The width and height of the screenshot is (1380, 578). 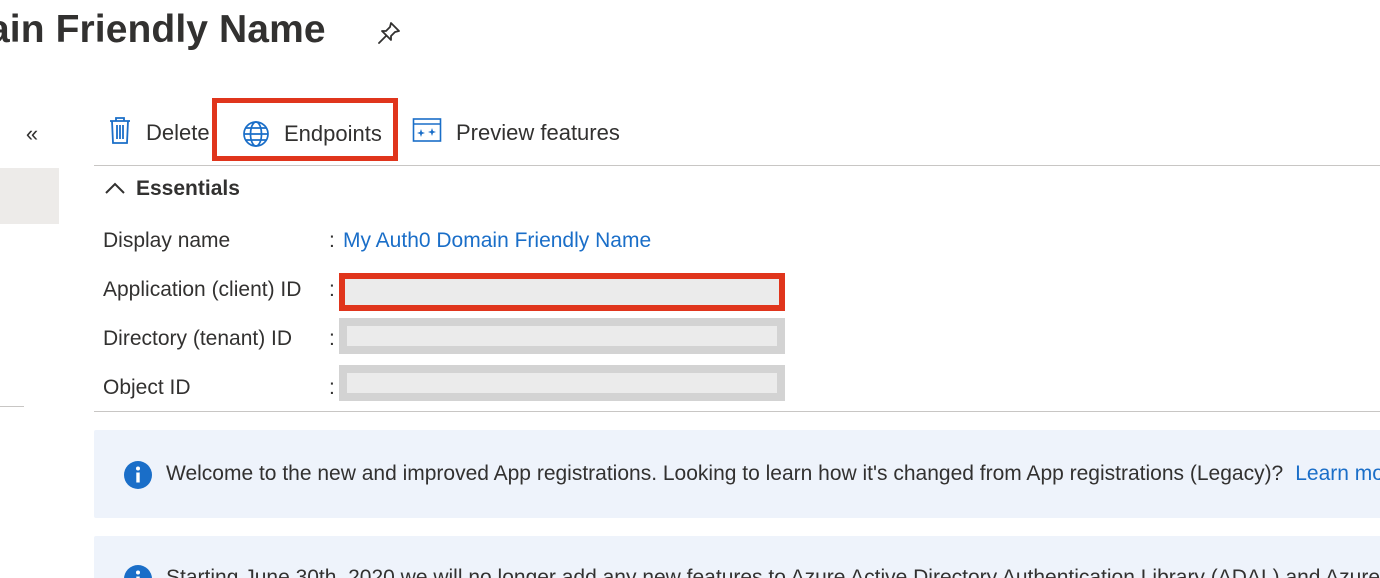 I want to click on toolbar-divider, so click(x=737, y=165).